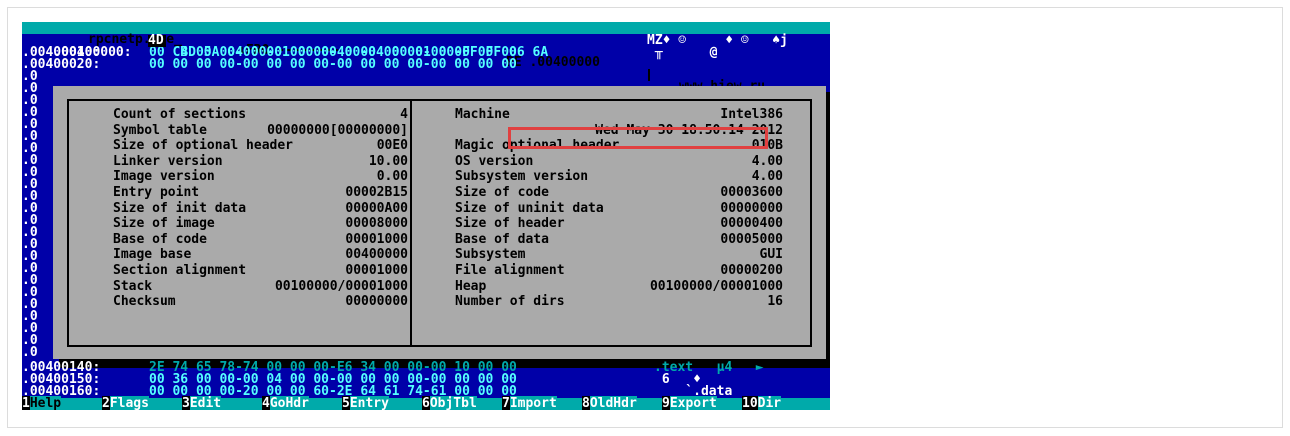 Image resolution: width=1290 pixels, height=436 pixels. Describe the element at coordinates (26, 403) in the screenshot. I see `fkey-number: 1` at that location.